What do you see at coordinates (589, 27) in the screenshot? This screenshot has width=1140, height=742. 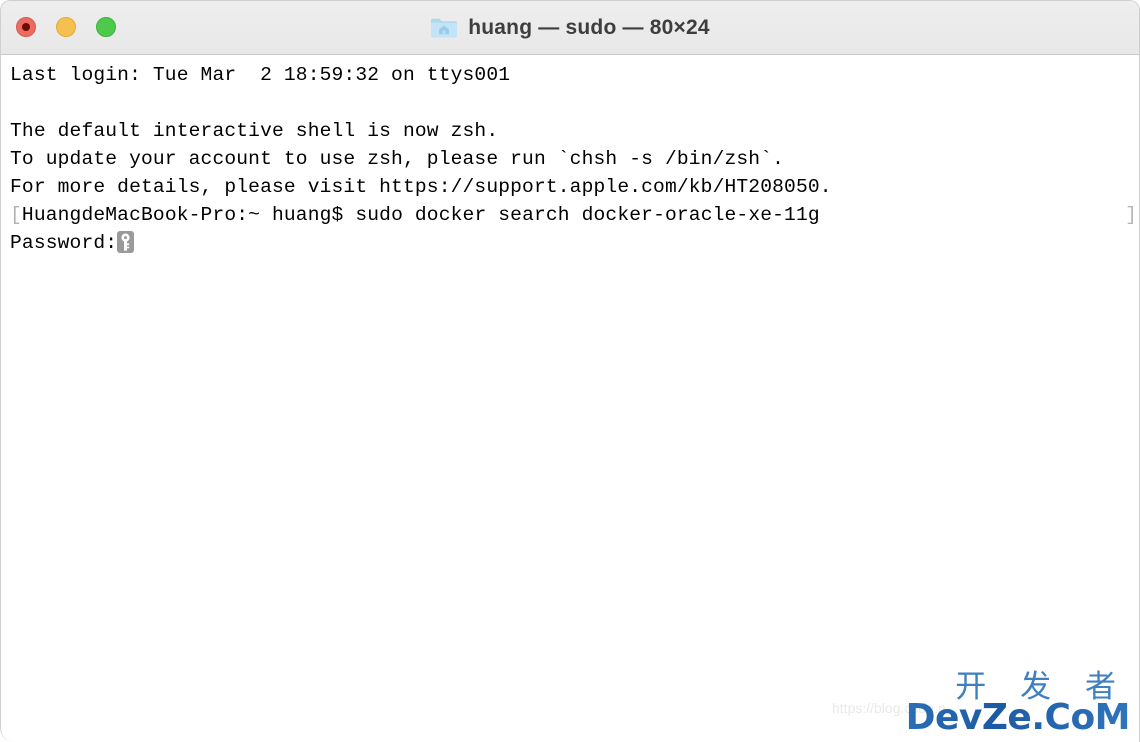 I see `window-title: huang — sudo — 80×24` at bounding box center [589, 27].